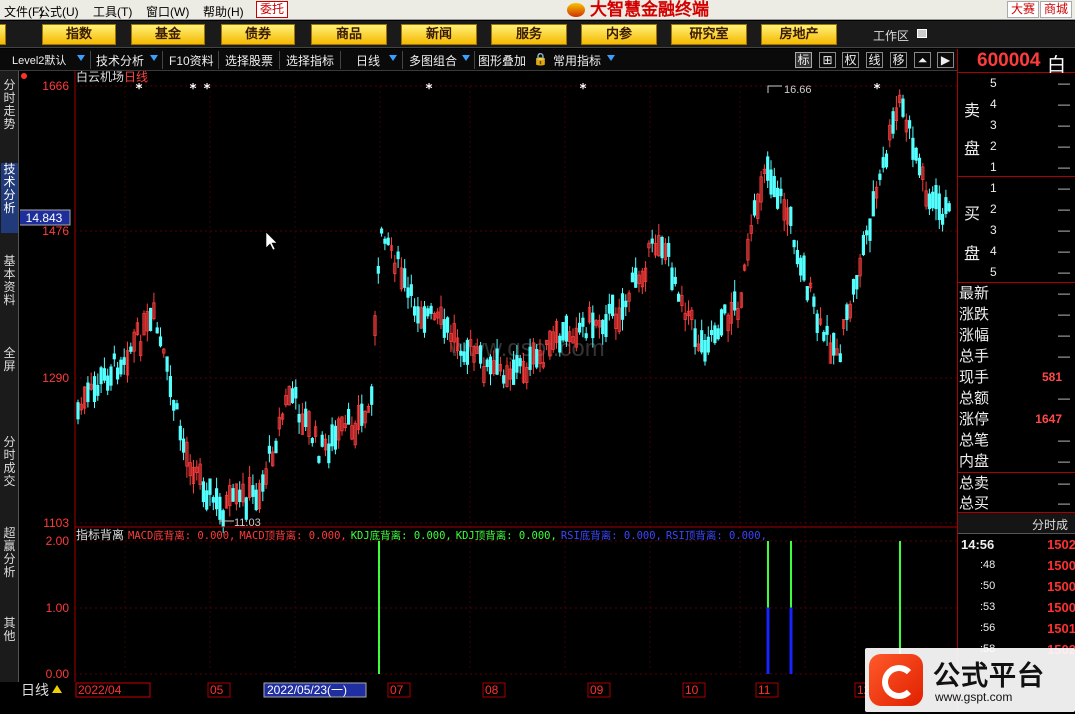 The width and height of the screenshot is (1075, 714). What do you see at coordinates (55, 86) in the screenshot?
I see `price-tick-label: 1666` at bounding box center [55, 86].